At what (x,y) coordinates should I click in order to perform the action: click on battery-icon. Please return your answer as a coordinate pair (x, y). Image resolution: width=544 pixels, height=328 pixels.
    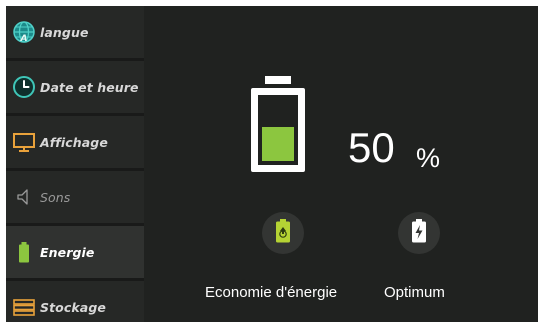
    Looking at the image, I should click on (24, 252).